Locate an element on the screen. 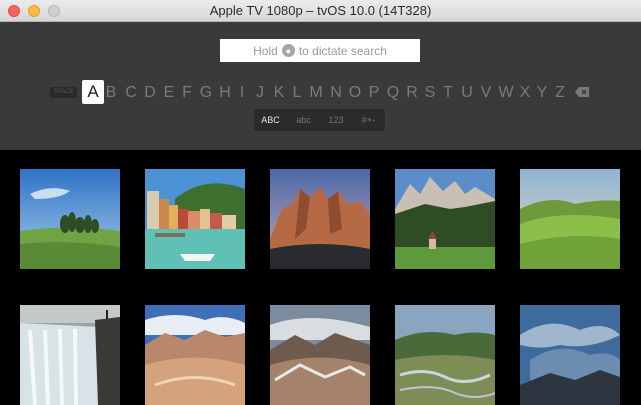 This screenshot has height=405, width=641. key-H: H is located at coordinates (225, 93).